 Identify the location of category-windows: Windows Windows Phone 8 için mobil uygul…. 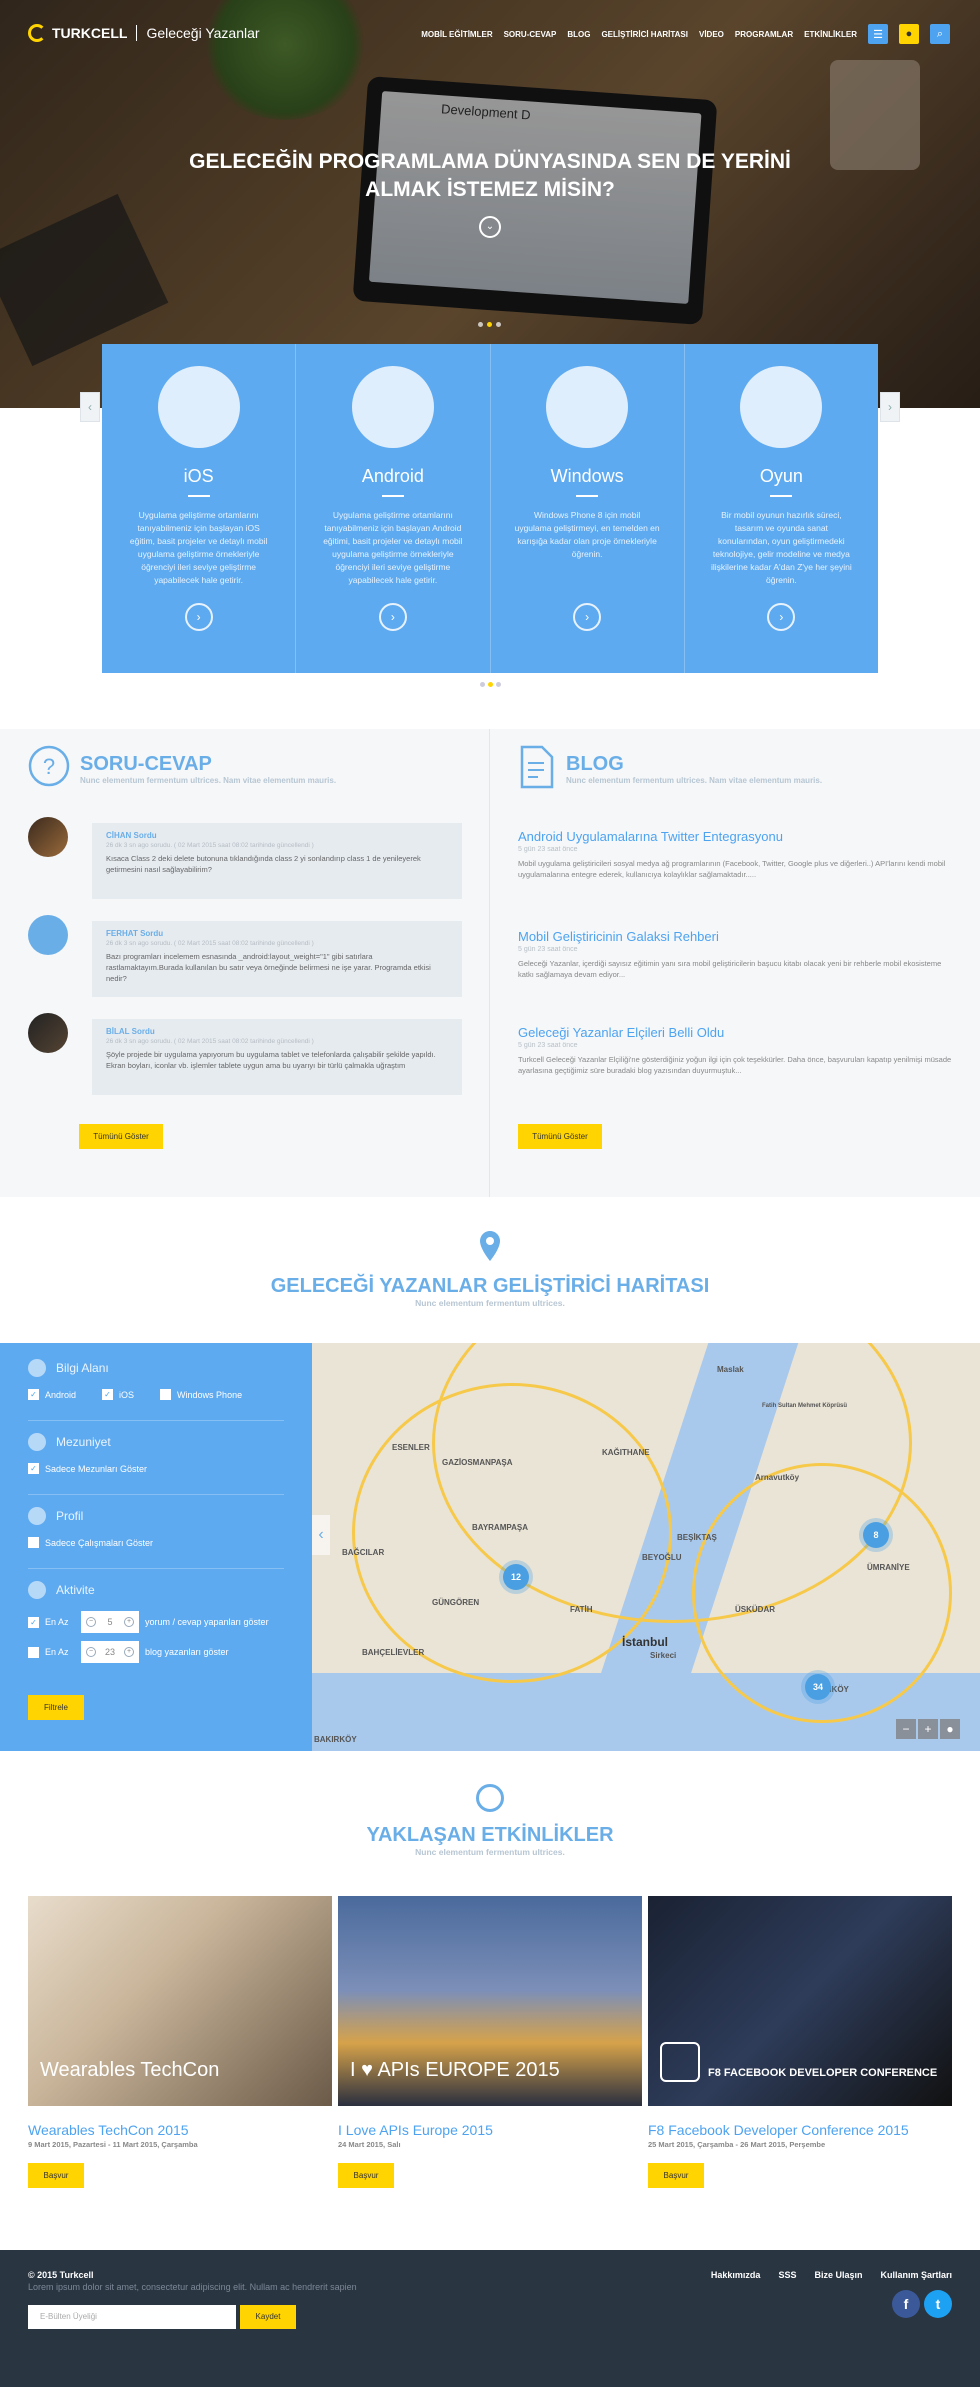
(588, 508).